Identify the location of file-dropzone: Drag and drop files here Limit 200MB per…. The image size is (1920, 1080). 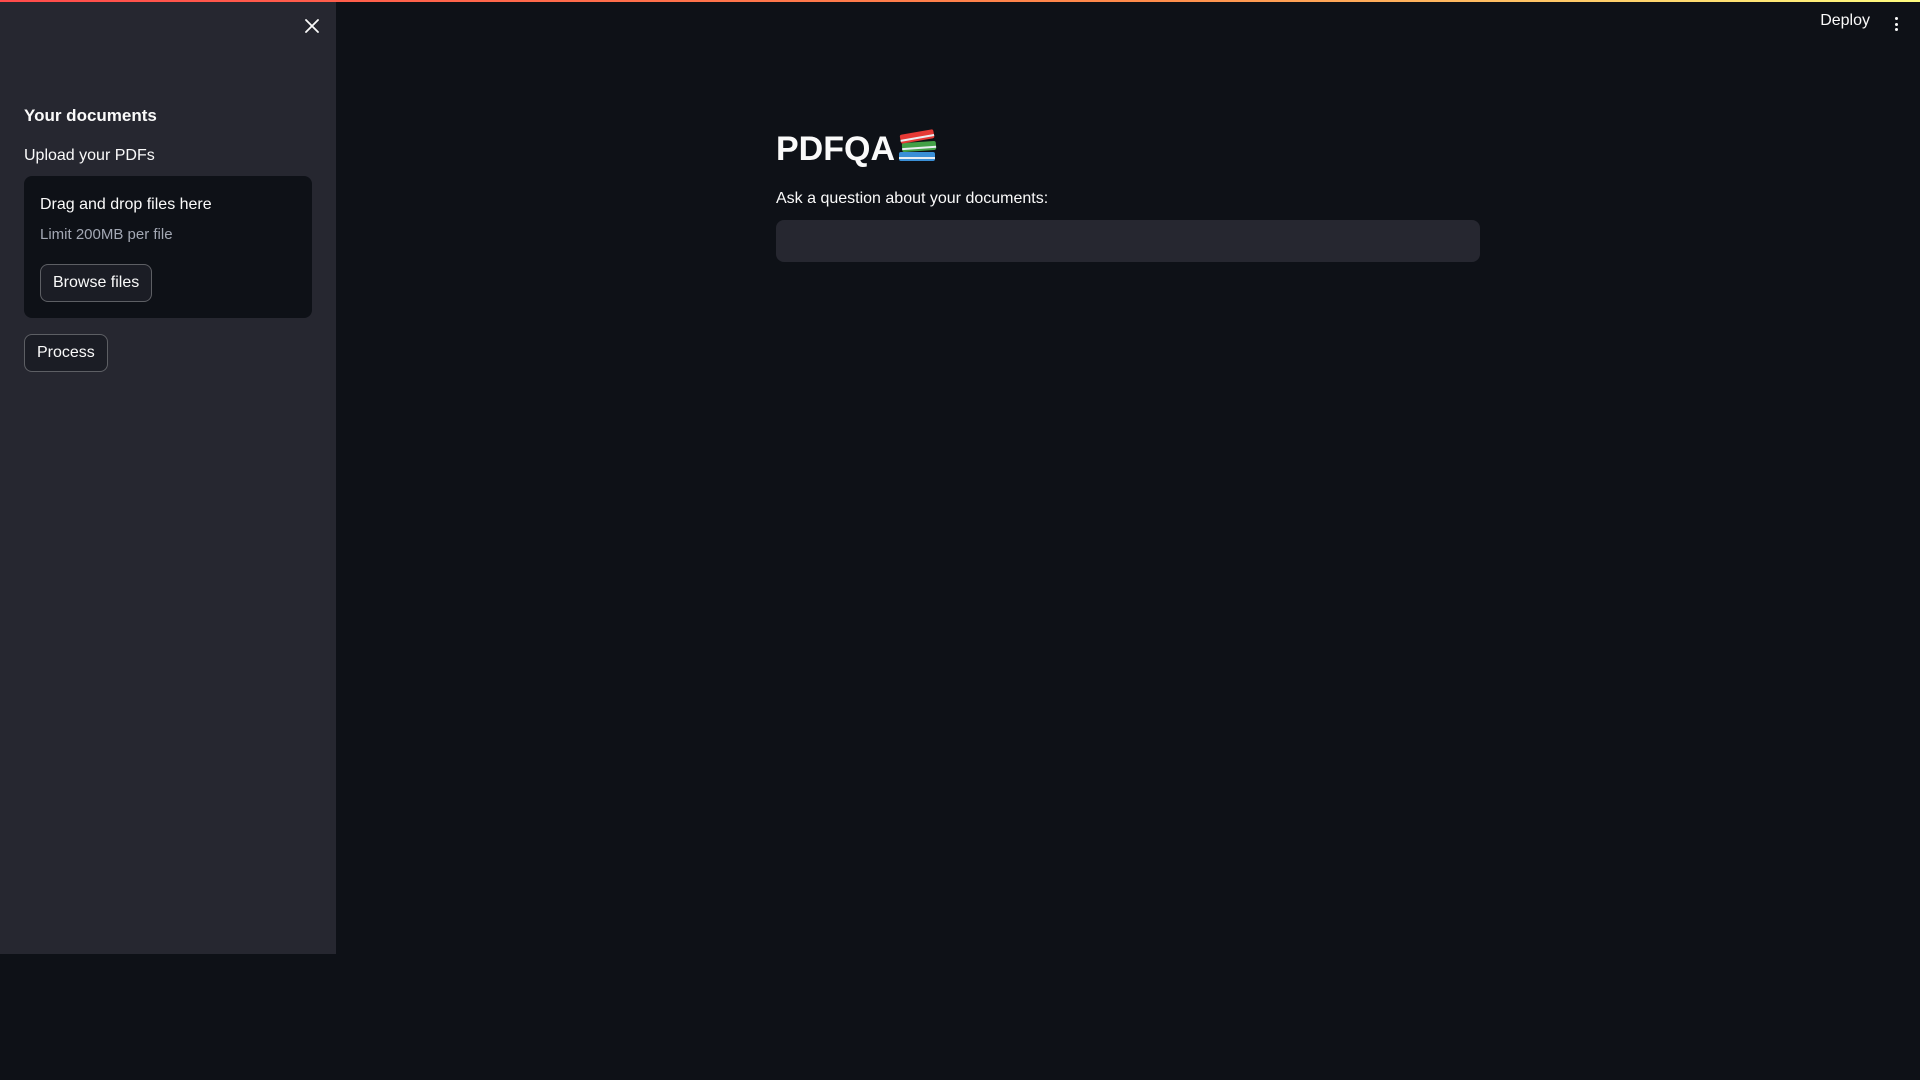
(168, 247).